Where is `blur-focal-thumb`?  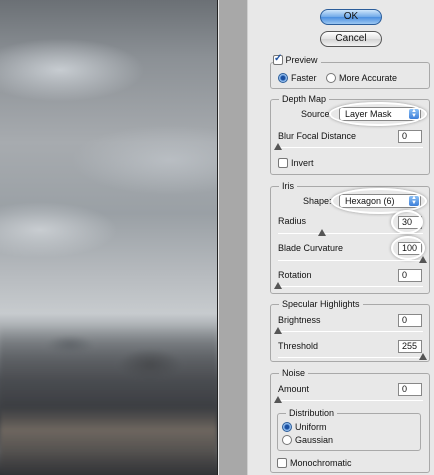 blur-focal-thumb is located at coordinates (278, 146).